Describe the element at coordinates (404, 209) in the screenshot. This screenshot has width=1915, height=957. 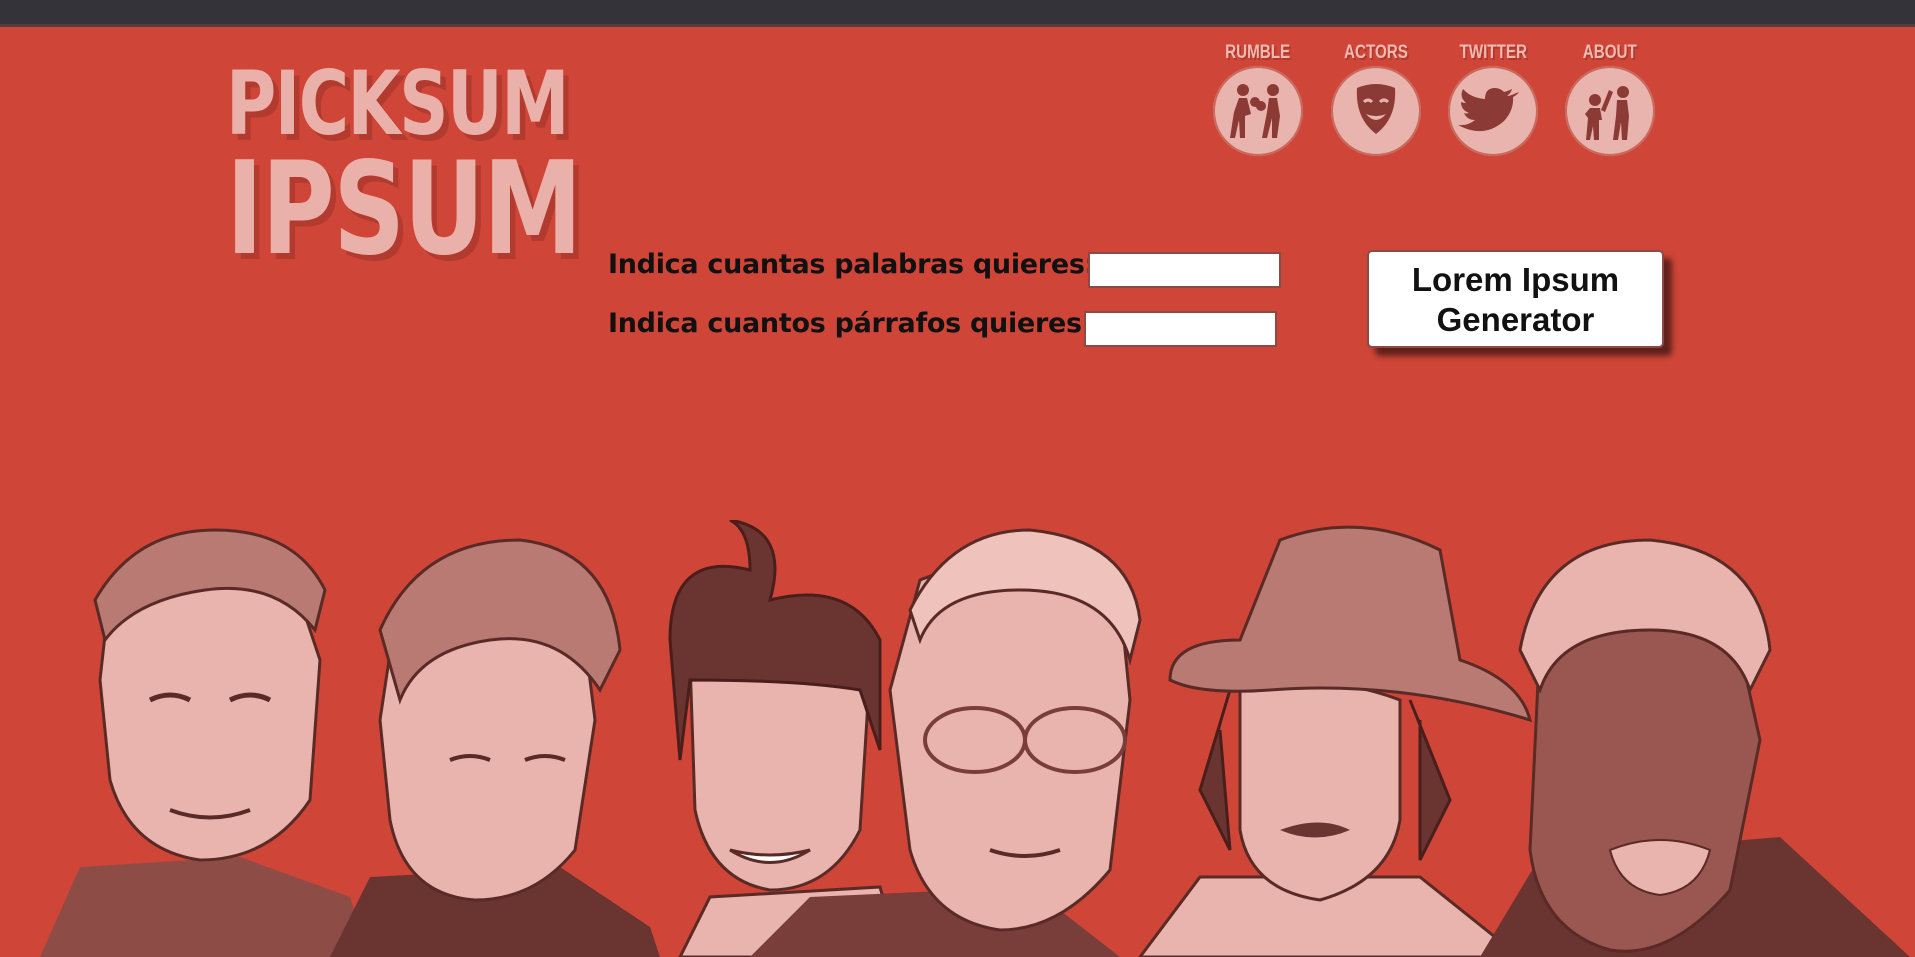
I see `logo-line-2: IPSUM` at that location.